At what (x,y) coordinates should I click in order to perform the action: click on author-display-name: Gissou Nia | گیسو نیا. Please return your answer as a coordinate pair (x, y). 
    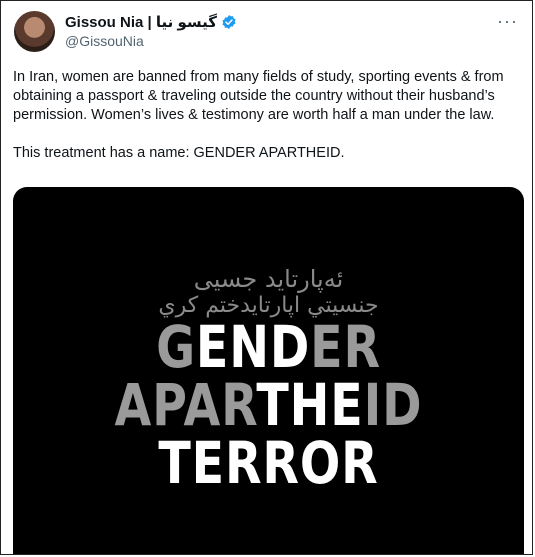
    Looking at the image, I should click on (141, 22).